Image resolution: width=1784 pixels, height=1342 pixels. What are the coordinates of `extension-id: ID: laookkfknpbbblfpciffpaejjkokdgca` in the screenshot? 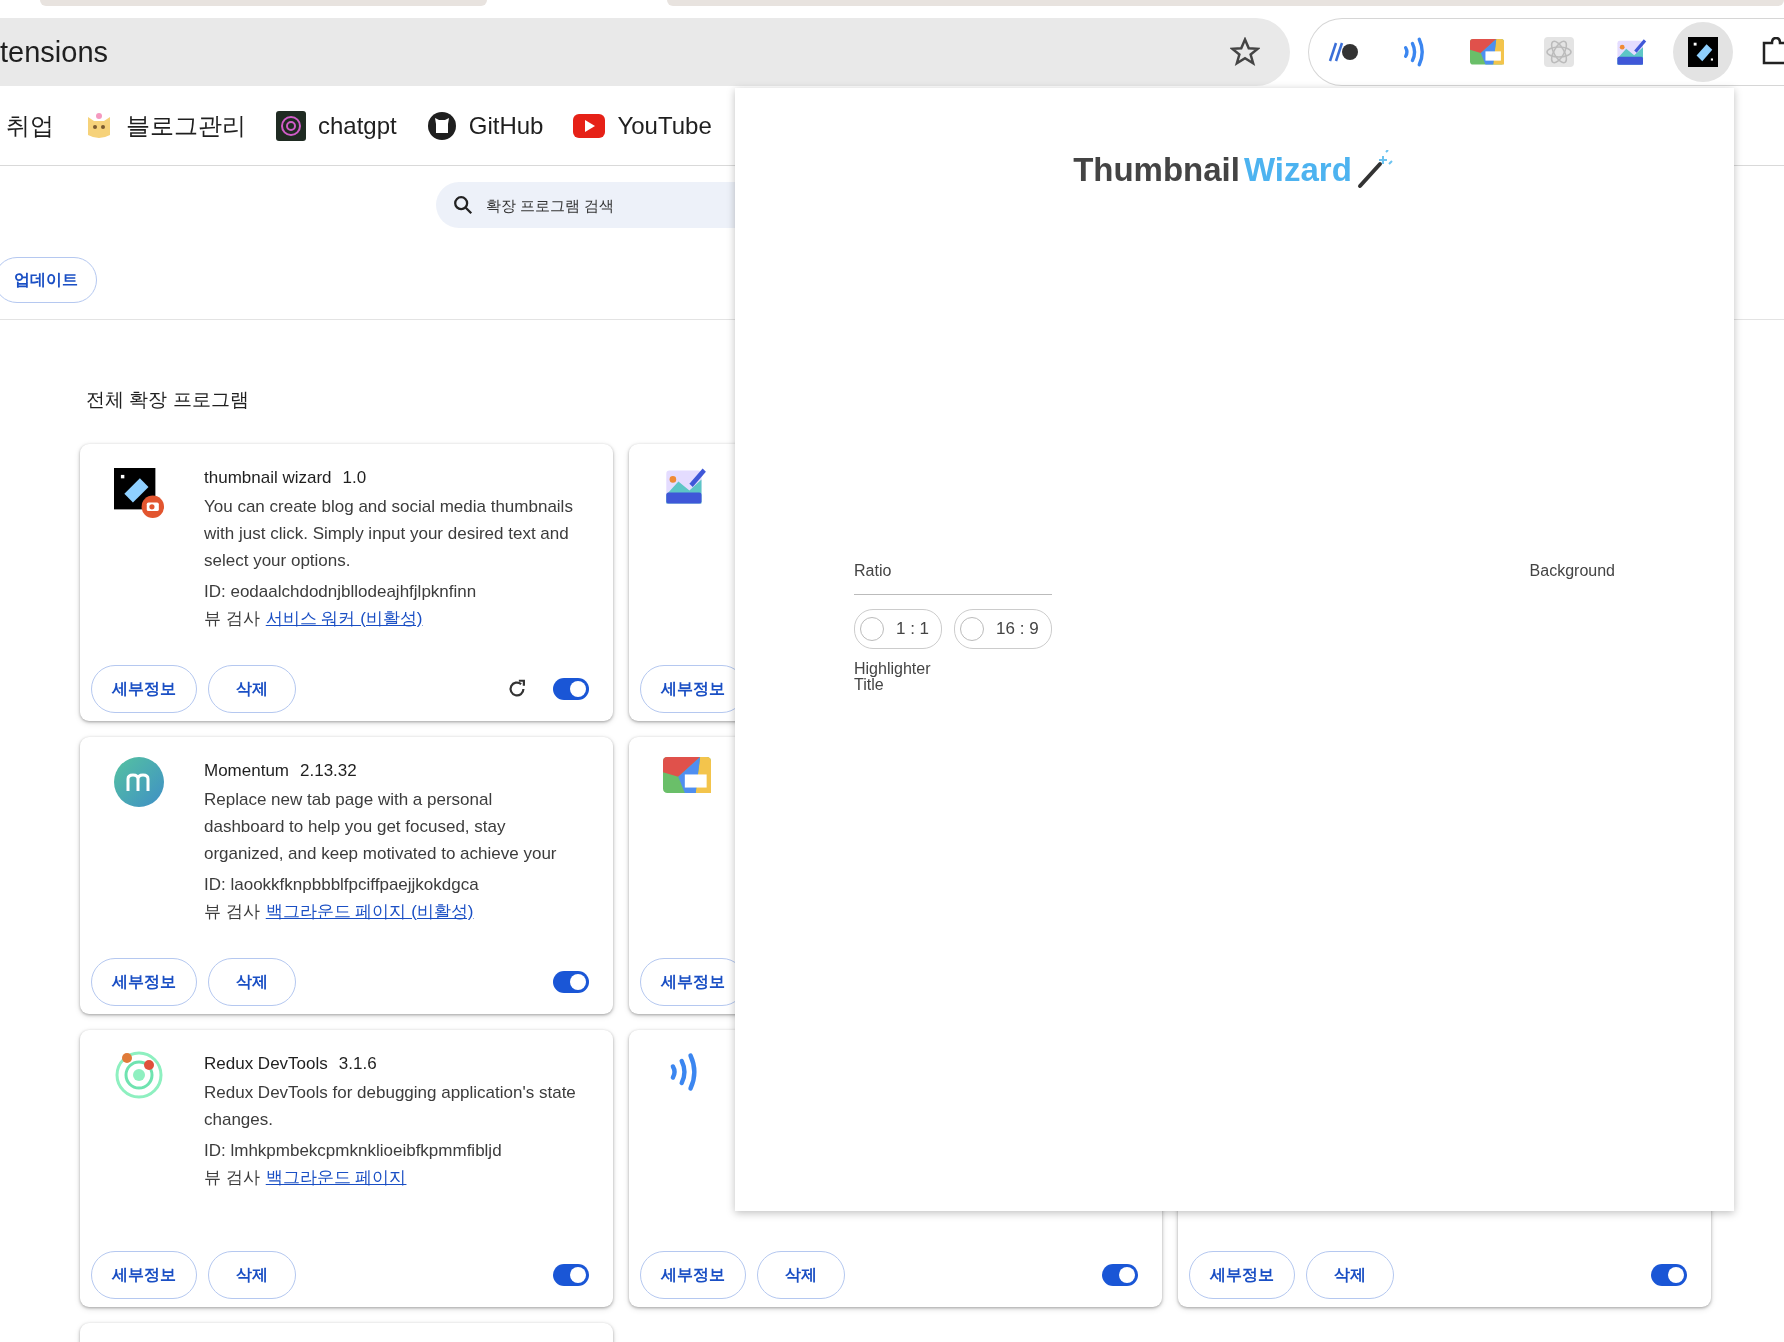 It's located at (342, 885).